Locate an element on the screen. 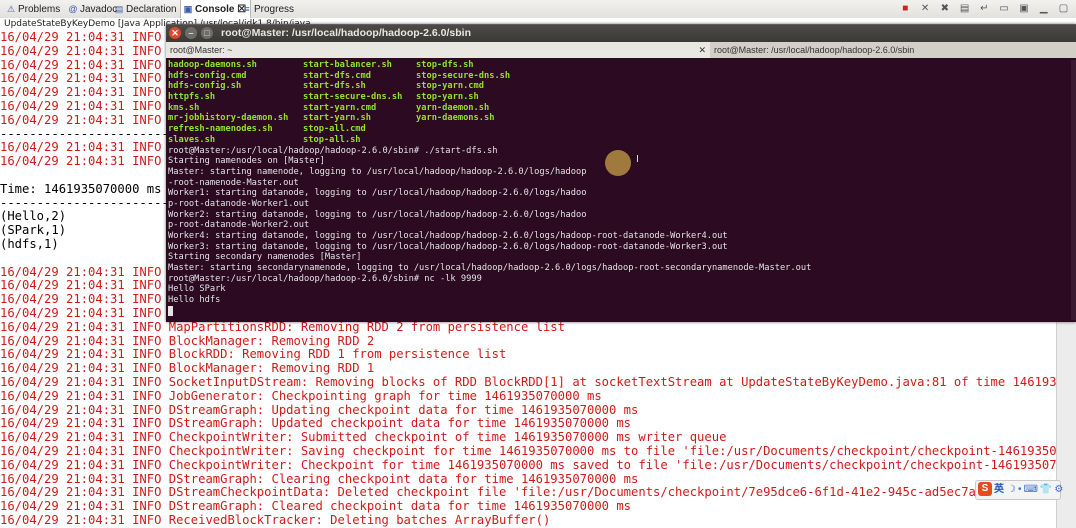 This screenshot has height=528, width=1076. ime-tool-icon: ⌨ is located at coordinates (1030, 489).